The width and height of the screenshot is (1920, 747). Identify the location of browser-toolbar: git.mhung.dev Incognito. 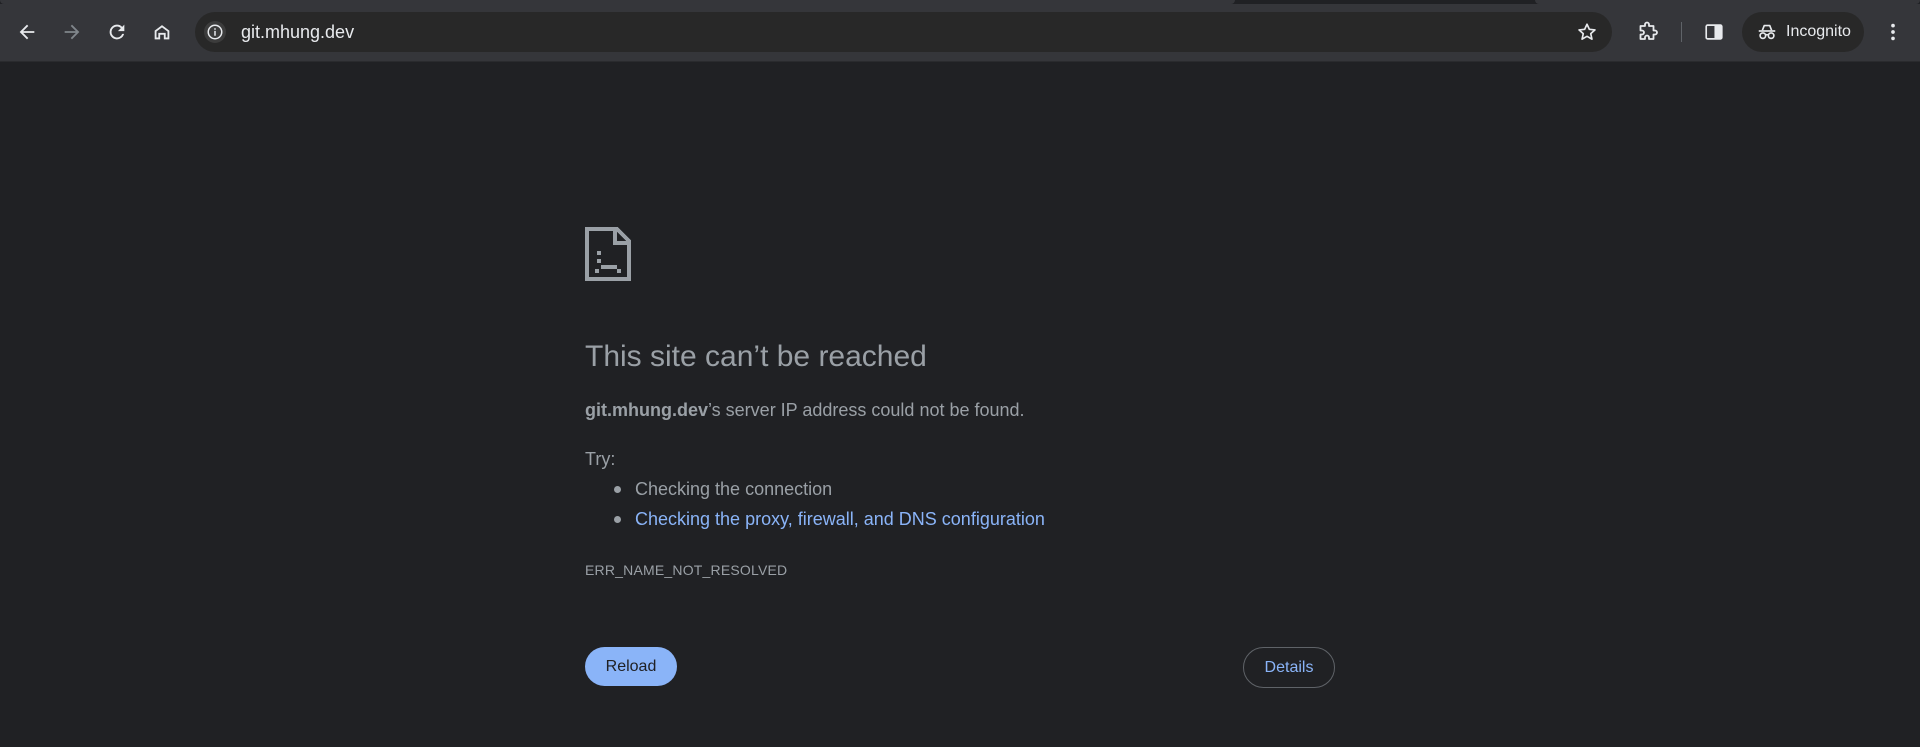
(960, 31).